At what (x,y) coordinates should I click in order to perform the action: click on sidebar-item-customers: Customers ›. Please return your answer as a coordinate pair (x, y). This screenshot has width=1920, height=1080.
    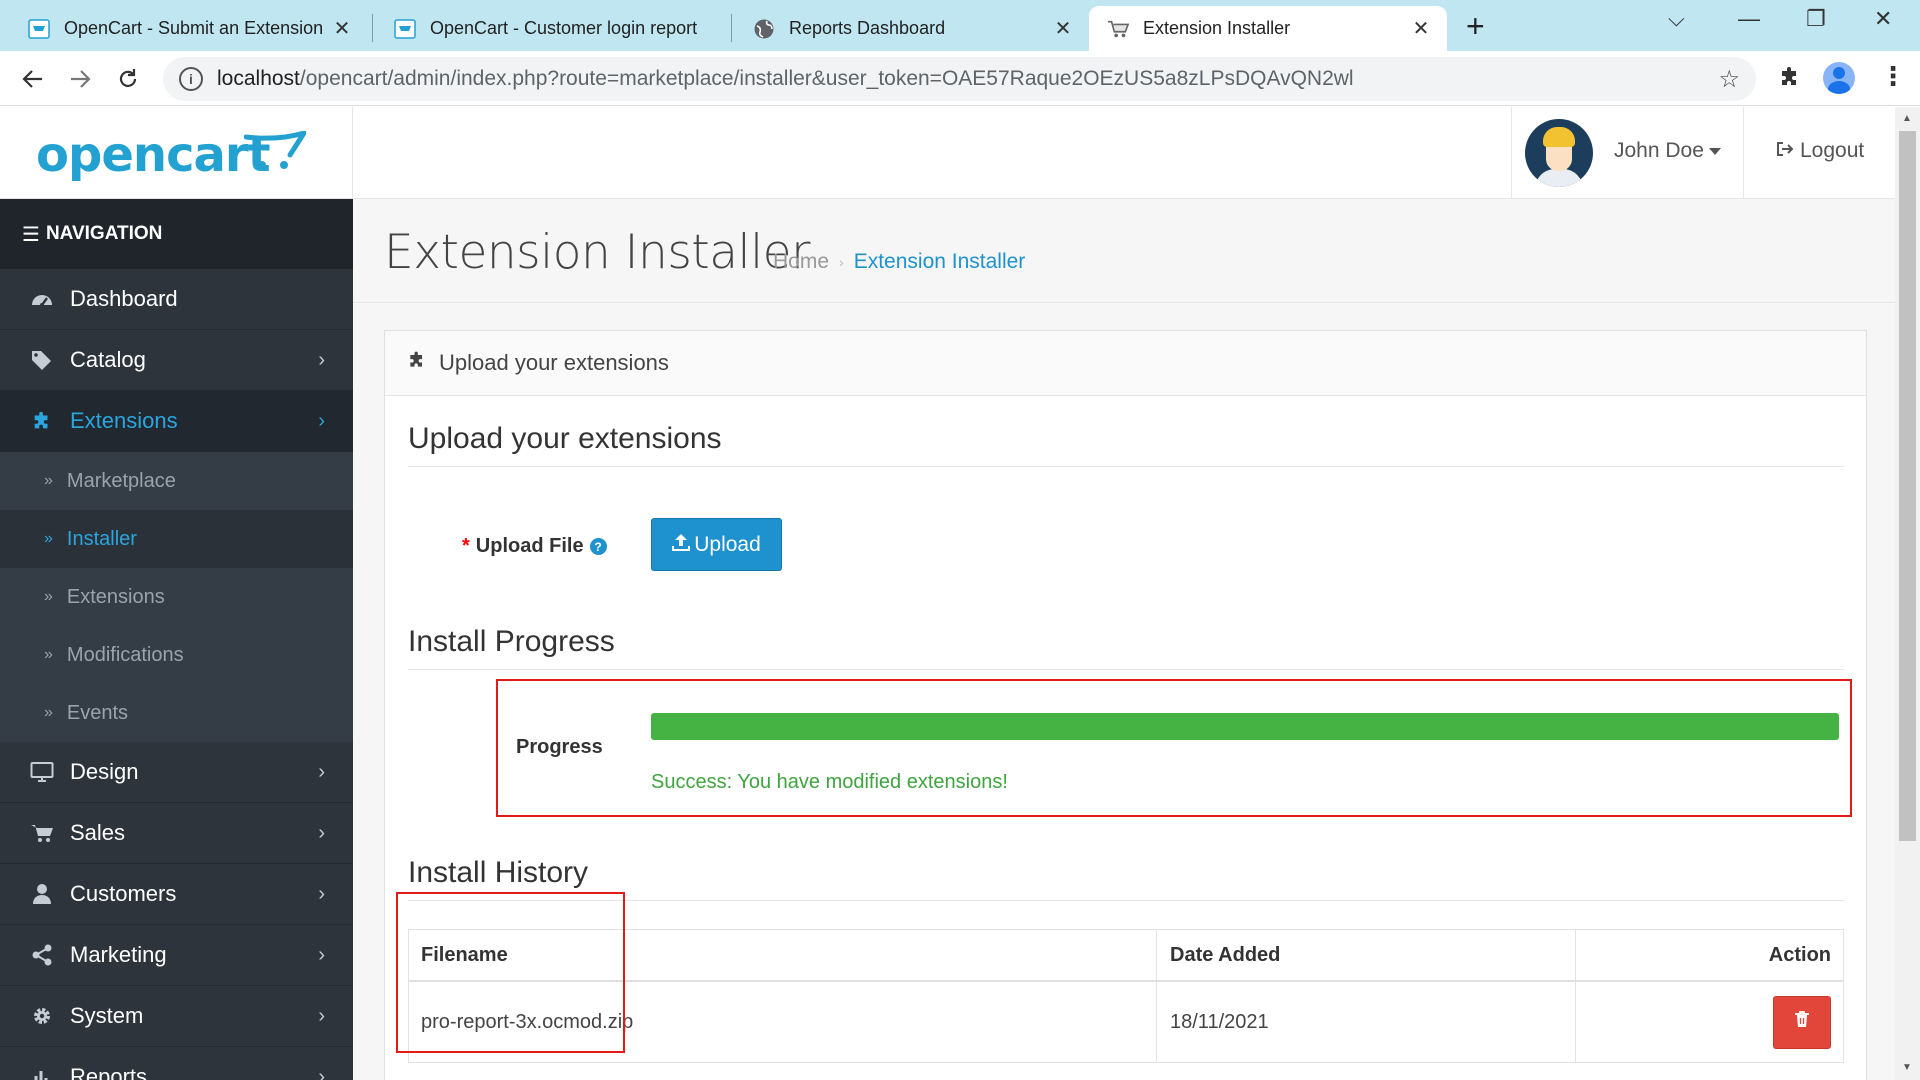
    Looking at the image, I should click on (176, 894).